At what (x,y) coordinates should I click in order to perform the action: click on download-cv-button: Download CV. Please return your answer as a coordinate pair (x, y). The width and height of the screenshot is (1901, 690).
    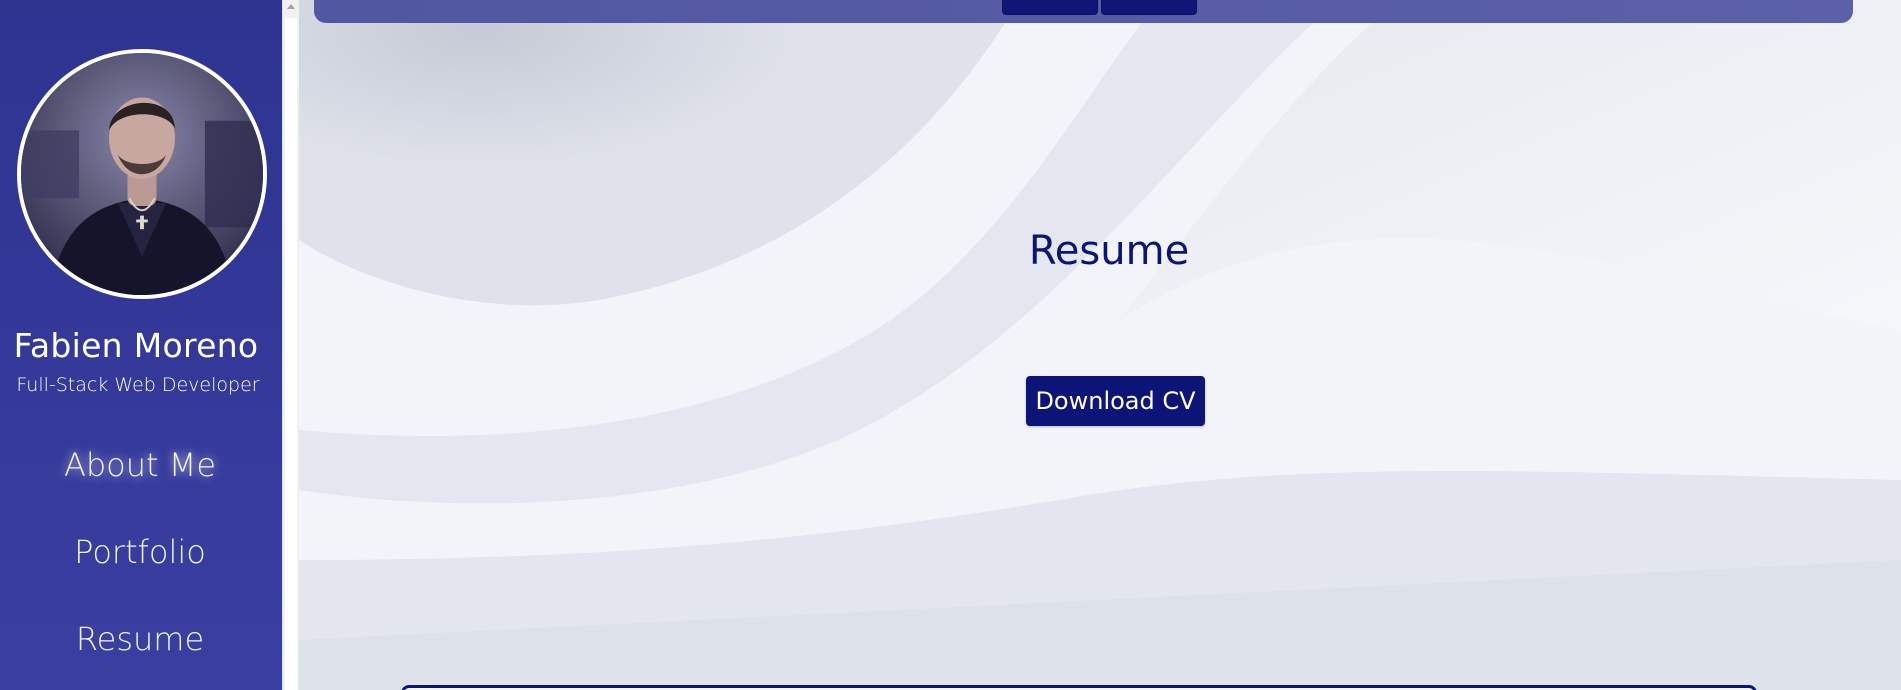
    Looking at the image, I should click on (1115, 401).